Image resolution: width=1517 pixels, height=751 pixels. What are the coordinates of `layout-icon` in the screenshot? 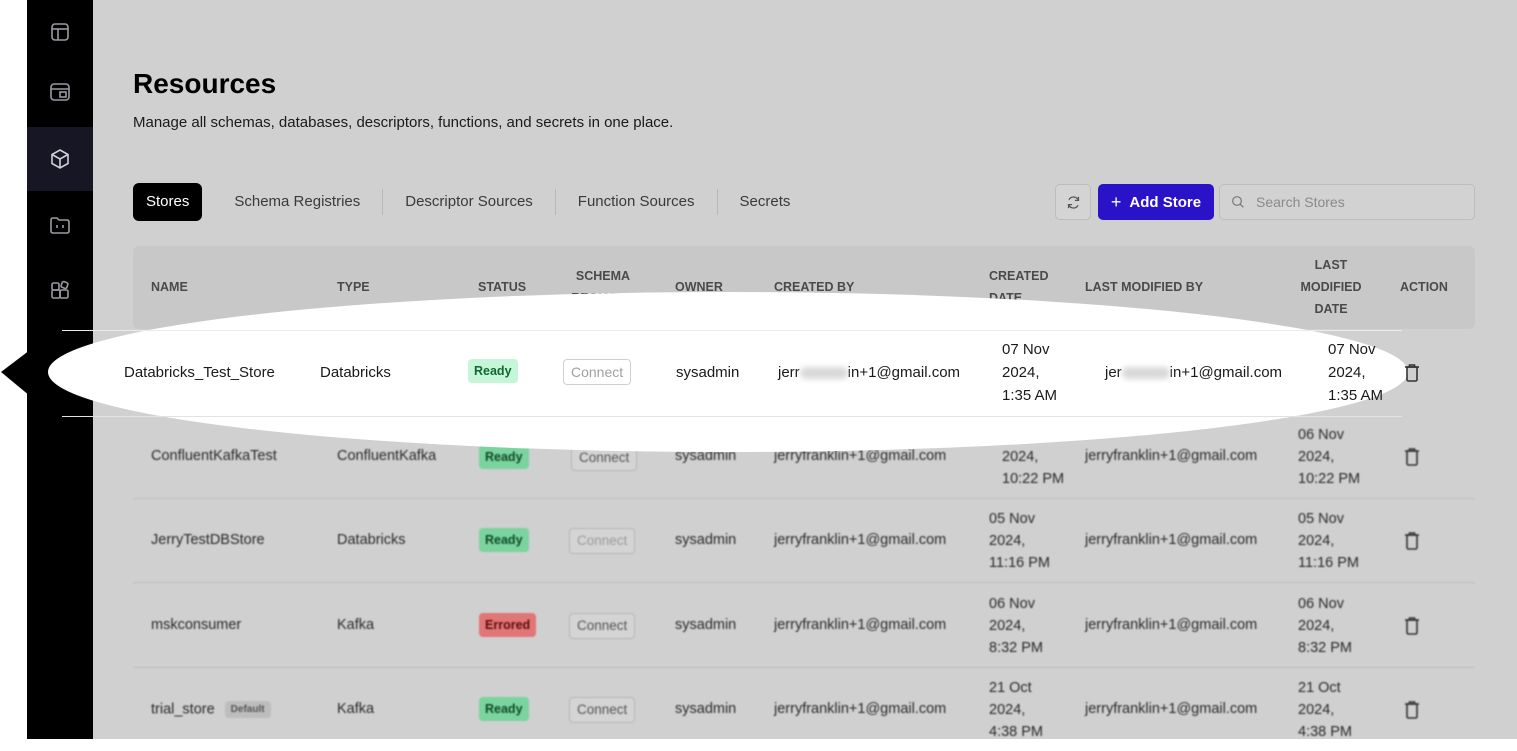 It's located at (60, 32).